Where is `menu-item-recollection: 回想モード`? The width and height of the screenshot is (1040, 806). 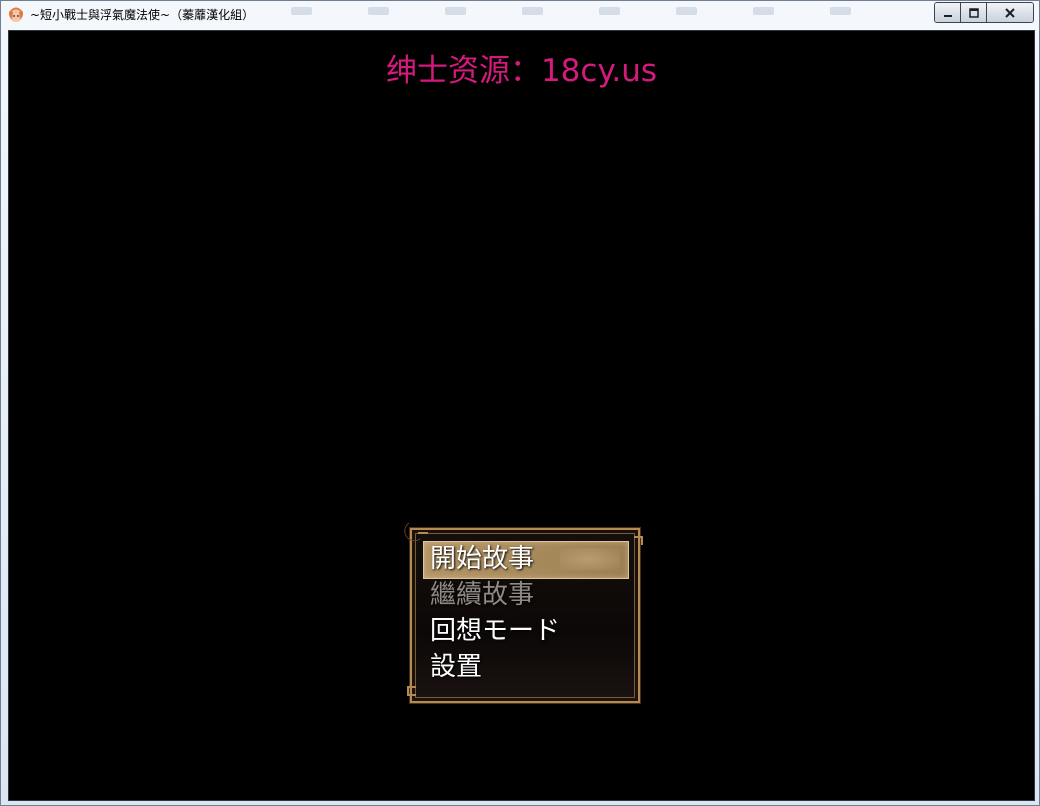 menu-item-recollection: 回想モード is located at coordinates (526, 632).